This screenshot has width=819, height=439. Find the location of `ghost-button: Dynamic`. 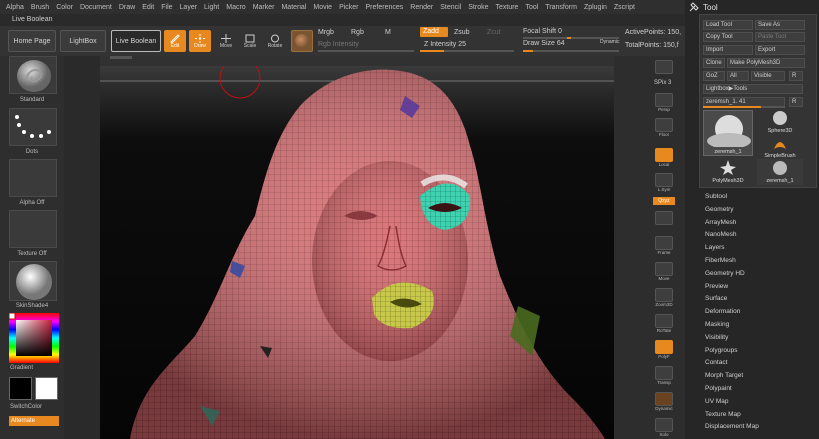

ghost-button: Dynamic is located at coordinates (664, 401).